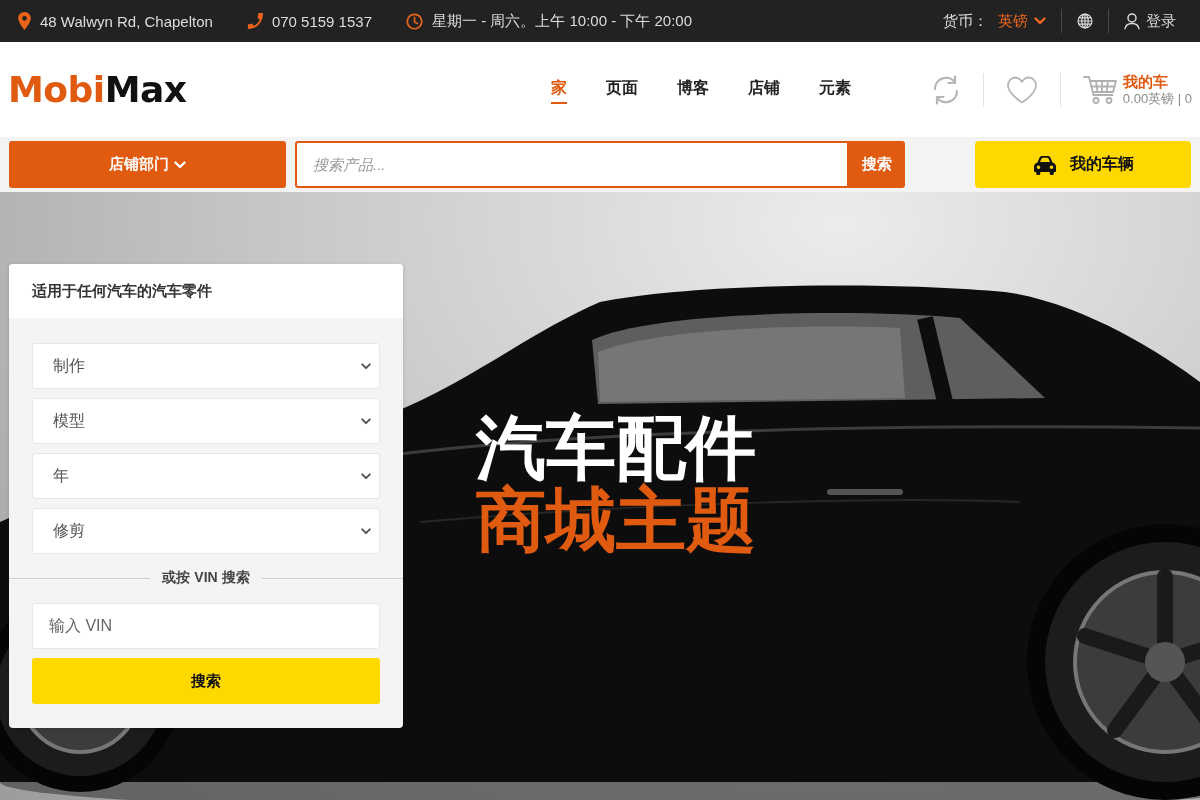 The height and width of the screenshot is (800, 1200). What do you see at coordinates (1083, 164) in the screenshot?
I see `my-vehicle-button: 我的车辆` at bounding box center [1083, 164].